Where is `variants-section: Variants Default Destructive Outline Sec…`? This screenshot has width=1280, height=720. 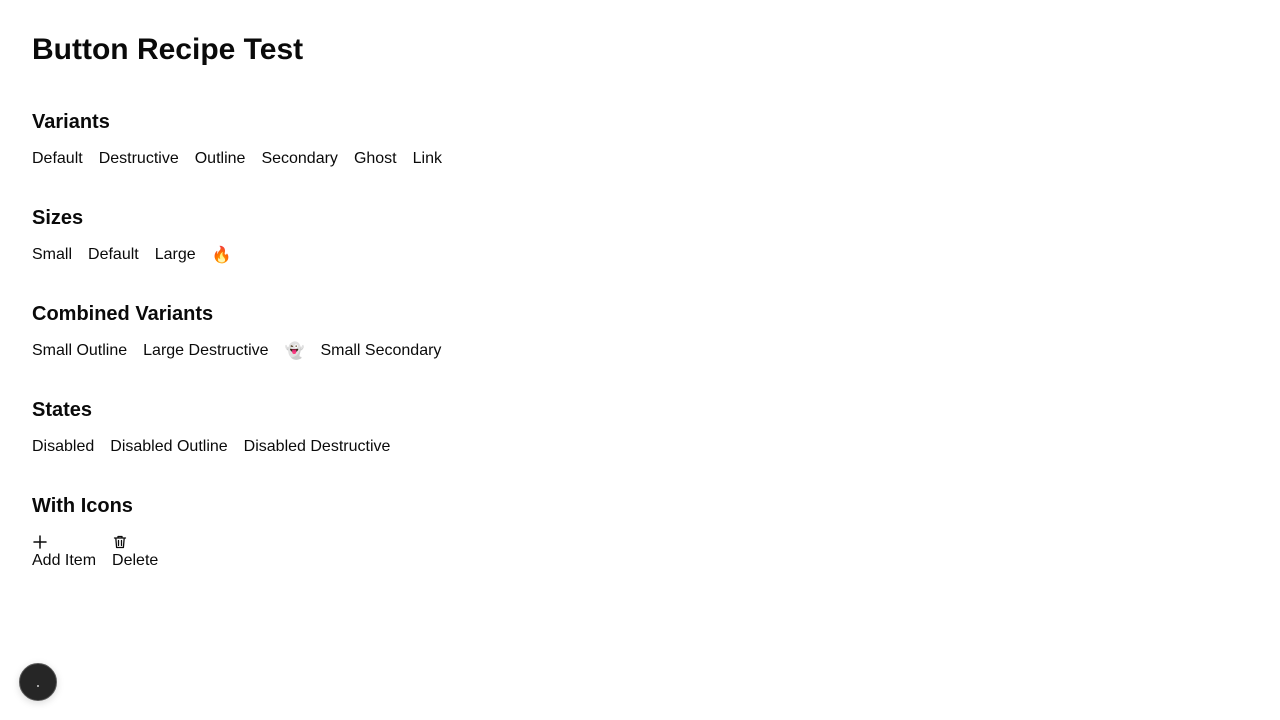 variants-section: Variants Default Destructive Outline Sec… is located at coordinates (640, 139).